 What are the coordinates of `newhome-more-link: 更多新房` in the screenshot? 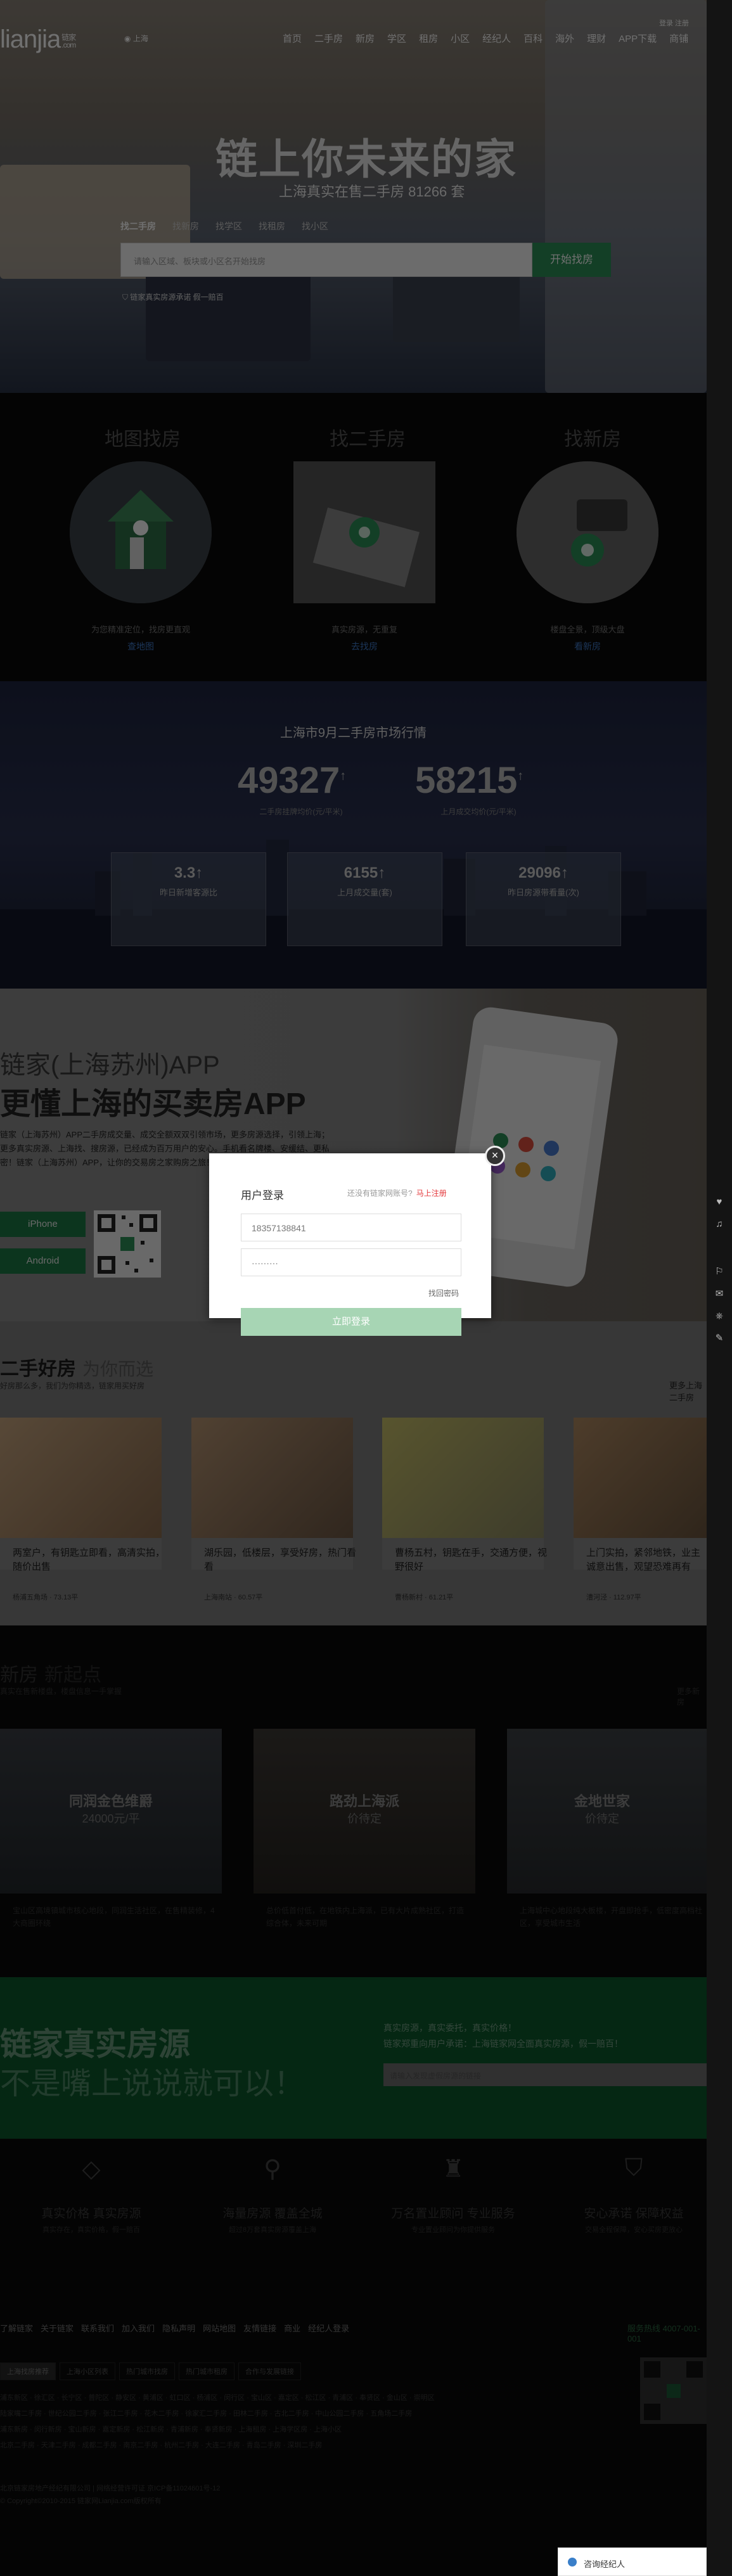 It's located at (692, 1696).